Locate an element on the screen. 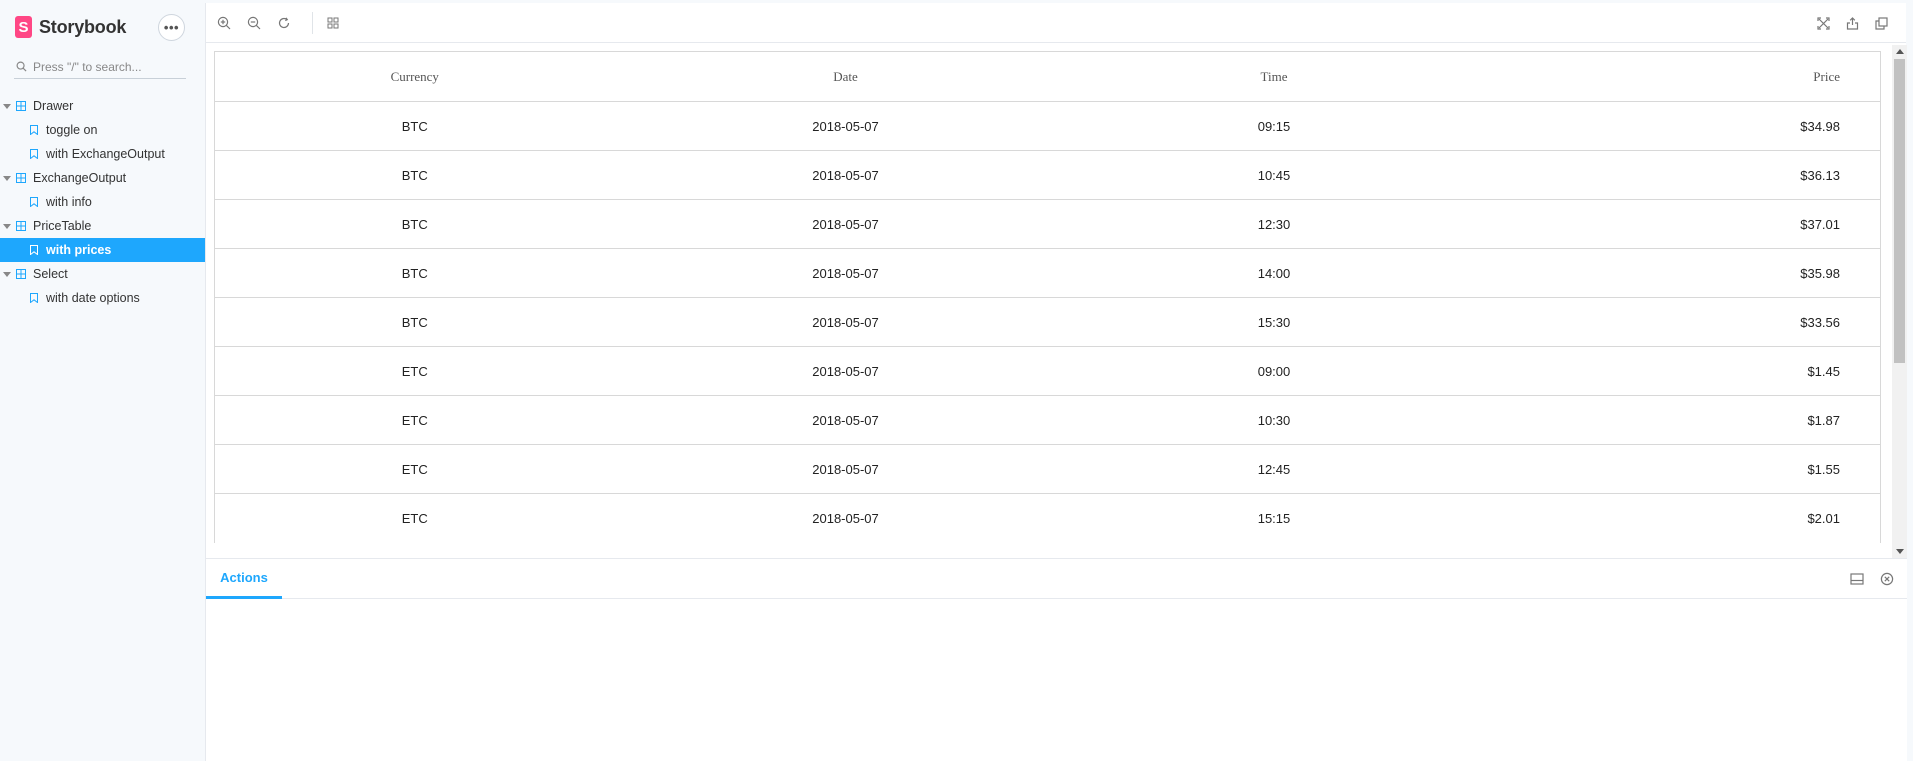 This screenshot has height=761, width=1913. brand: S Storybook is located at coordinates (70, 27).